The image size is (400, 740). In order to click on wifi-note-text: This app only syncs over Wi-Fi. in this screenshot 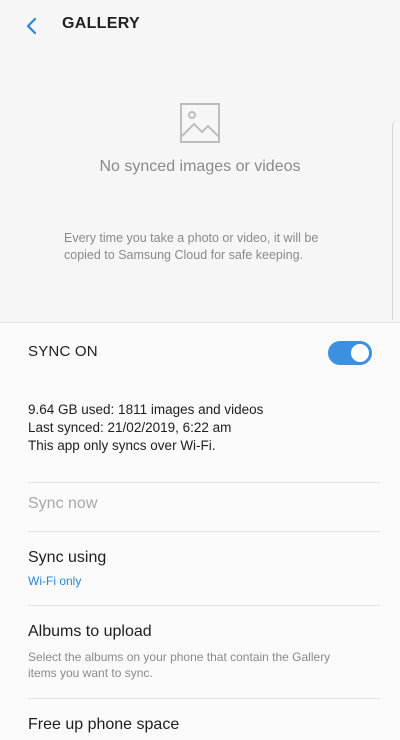, I will do `click(122, 445)`.